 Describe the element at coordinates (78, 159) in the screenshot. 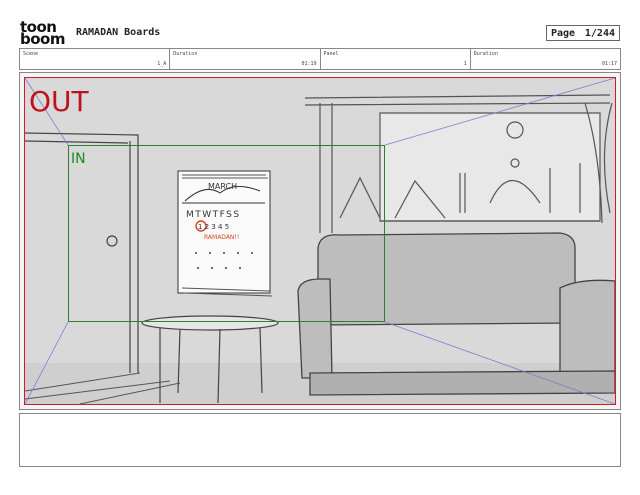

I see `in-label: IN` at that location.